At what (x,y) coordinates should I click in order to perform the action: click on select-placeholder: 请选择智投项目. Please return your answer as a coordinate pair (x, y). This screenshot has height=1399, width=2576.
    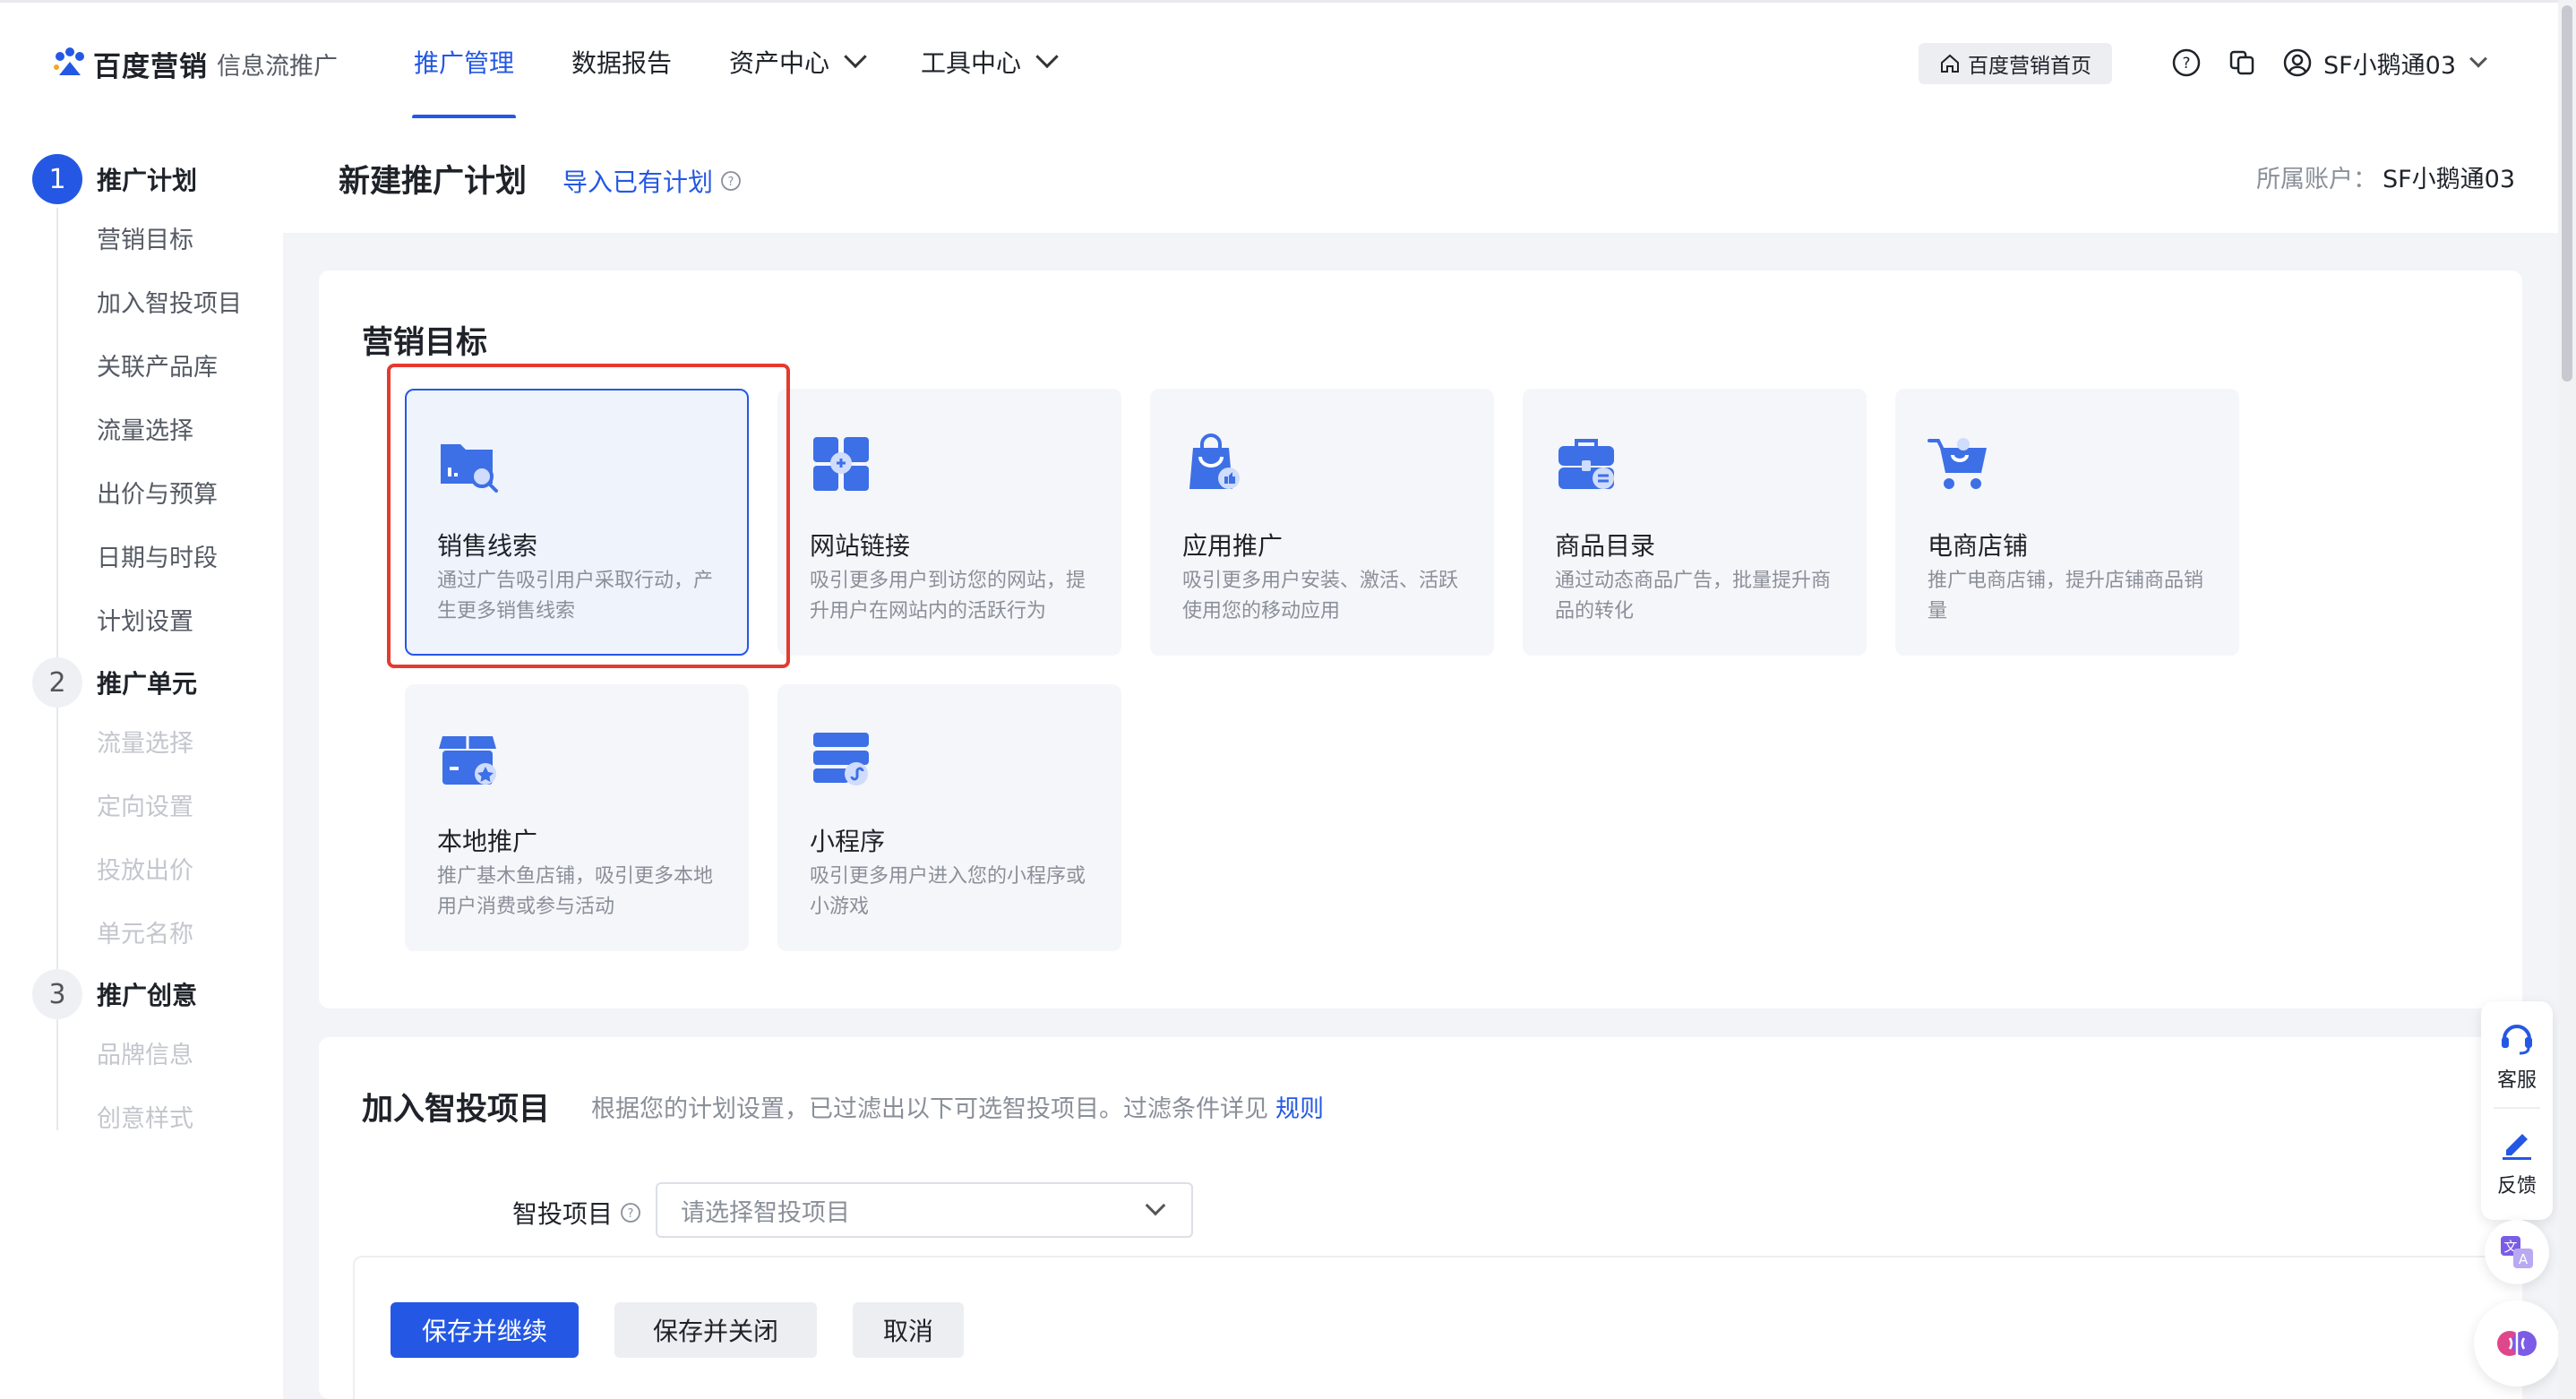
    Looking at the image, I should click on (765, 1212).